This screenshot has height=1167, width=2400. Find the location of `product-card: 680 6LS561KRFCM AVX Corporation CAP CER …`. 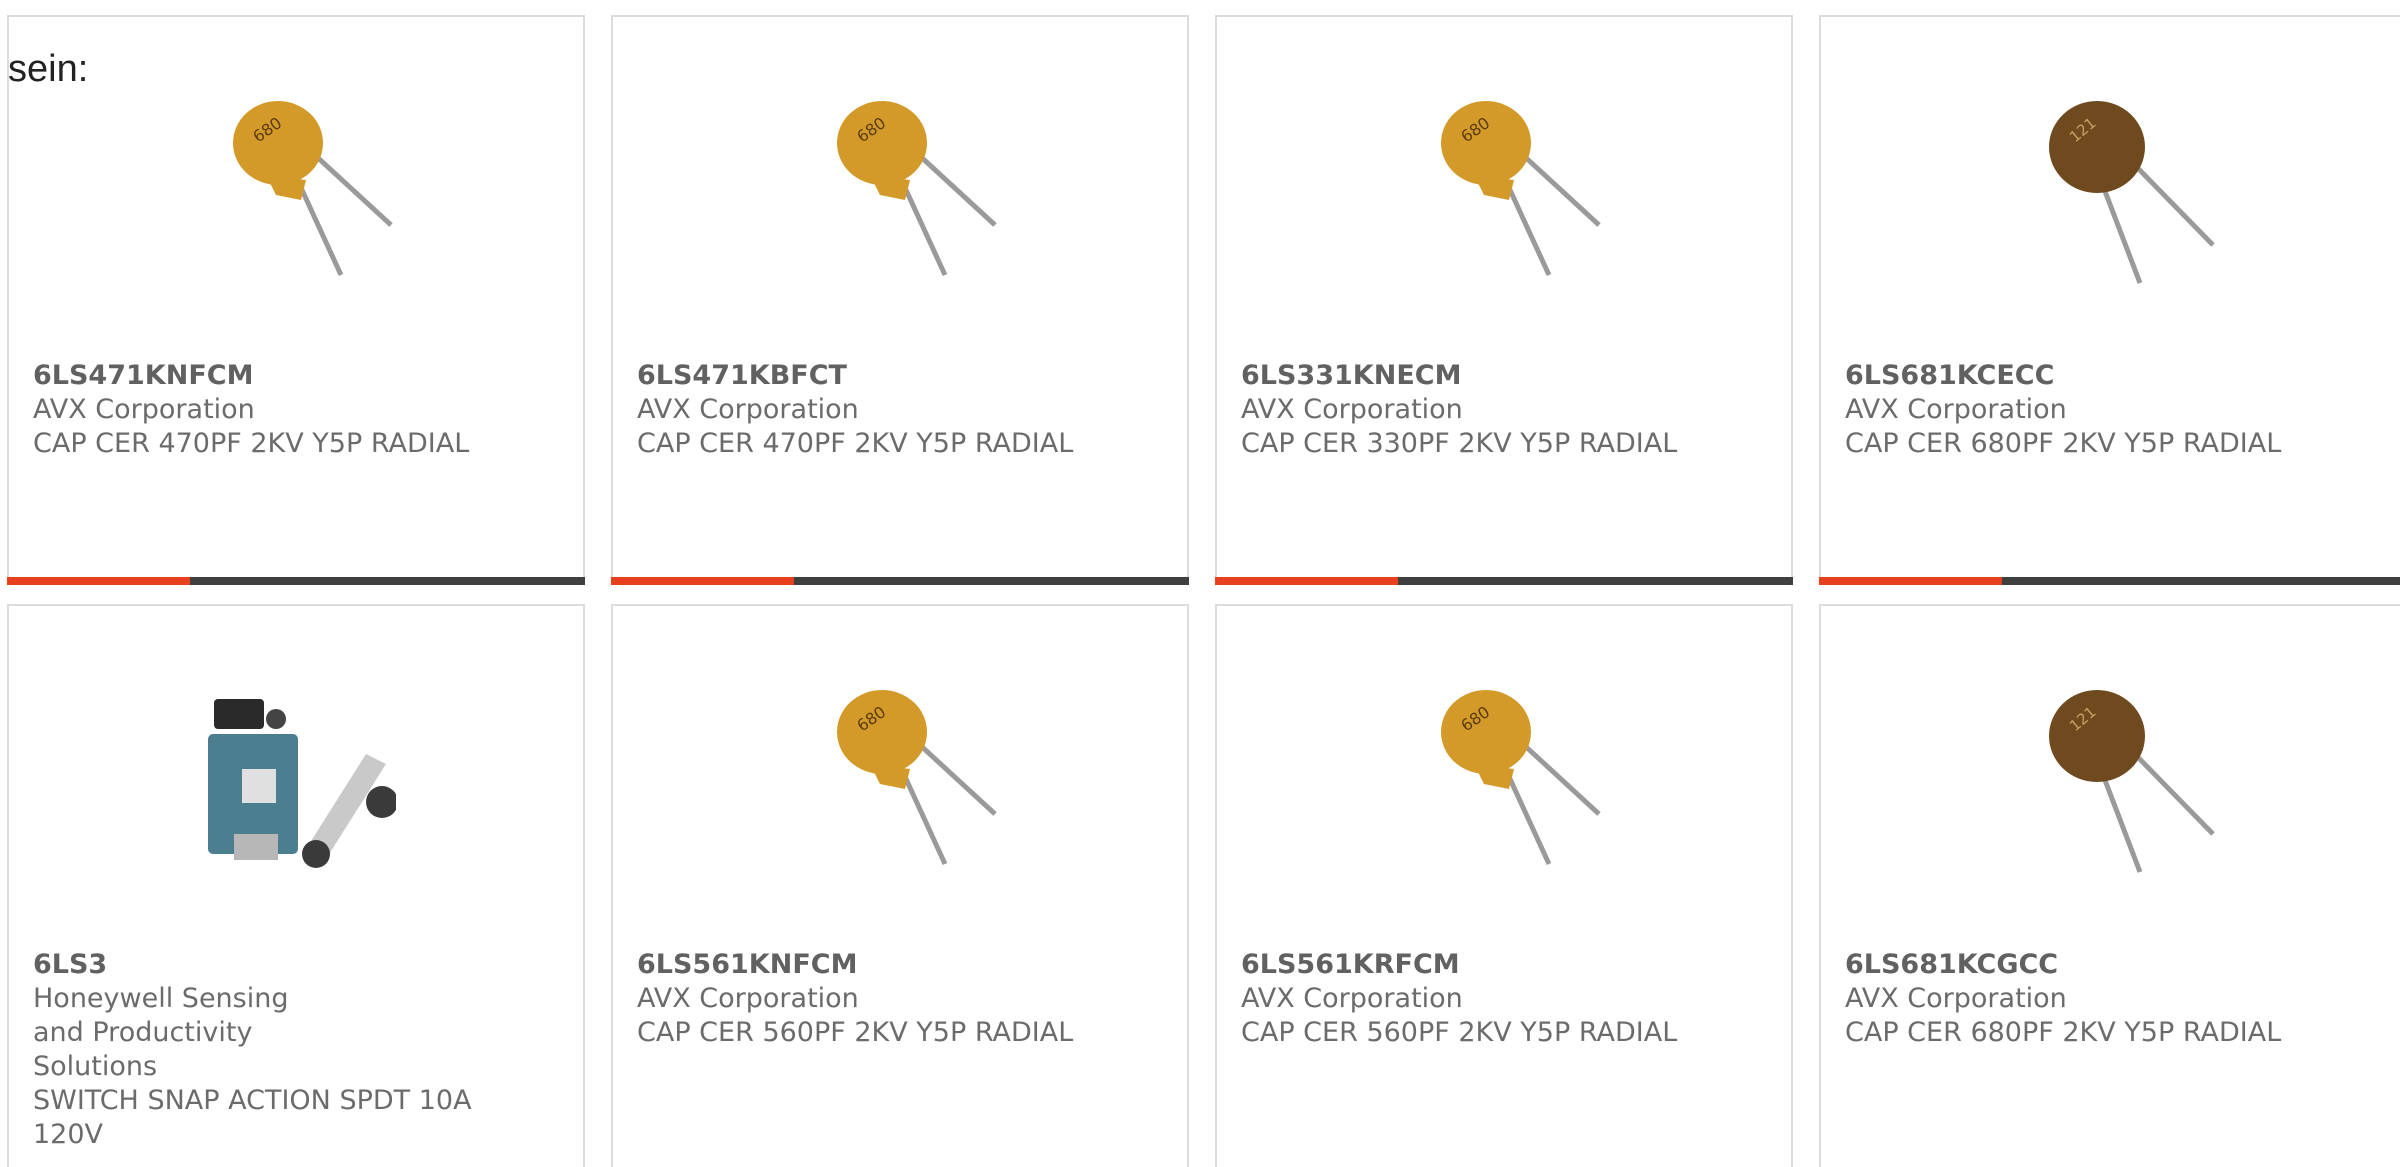

product-card: 680 6LS561KRFCM AVX Corporation CAP CER … is located at coordinates (1504, 885).